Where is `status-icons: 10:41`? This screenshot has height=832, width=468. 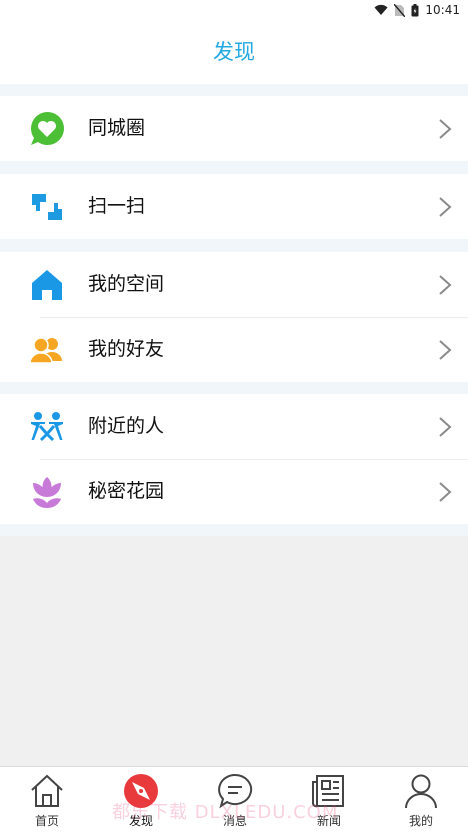
status-icons: 10:41 is located at coordinates (417, 10).